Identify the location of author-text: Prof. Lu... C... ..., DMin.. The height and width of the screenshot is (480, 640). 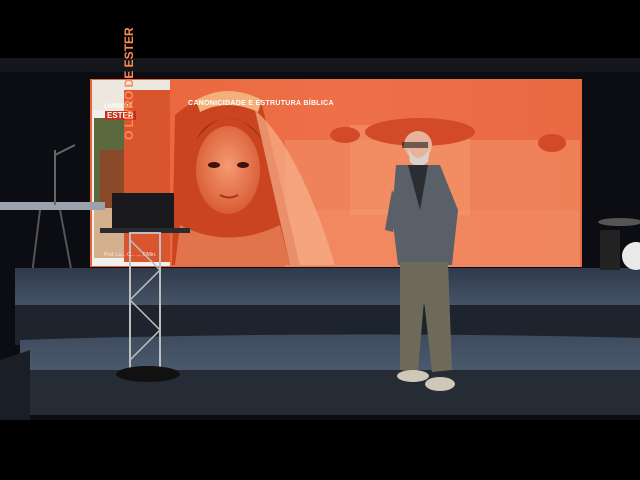
(130, 255).